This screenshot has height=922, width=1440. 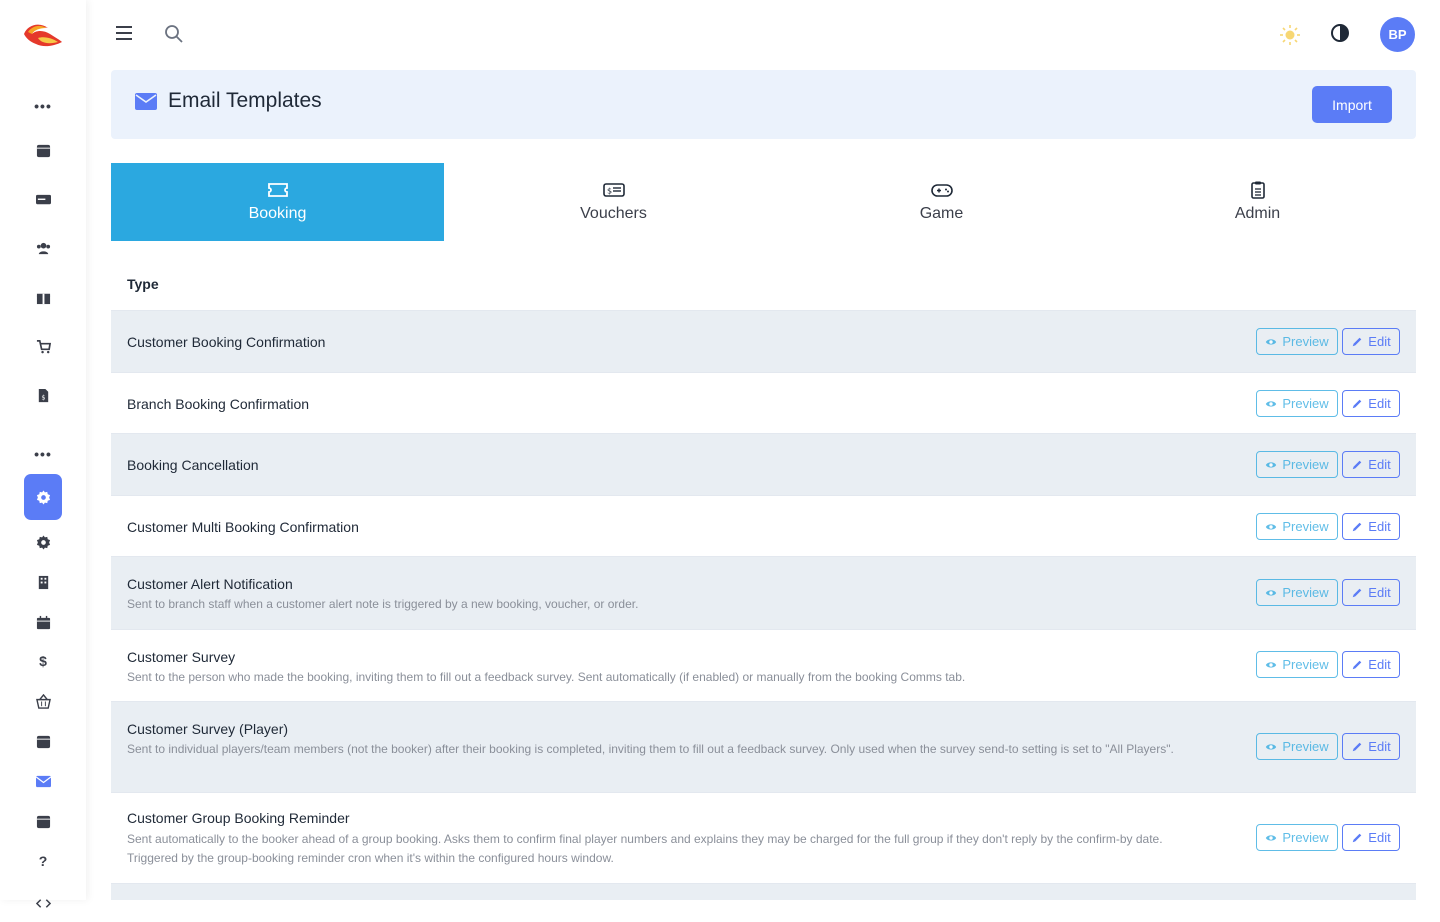 What do you see at coordinates (43, 622) in the screenshot?
I see `calendar-grid-icon` at bounding box center [43, 622].